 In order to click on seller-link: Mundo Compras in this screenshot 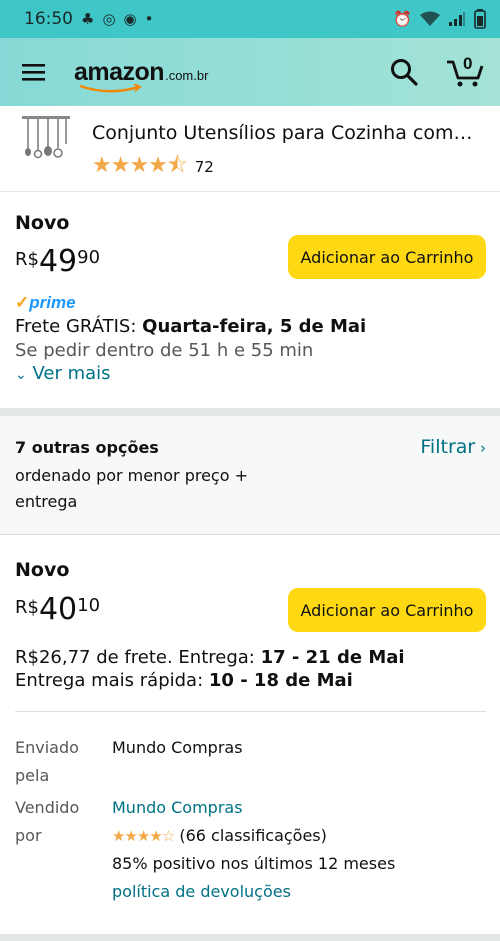, I will do `click(253, 808)`.